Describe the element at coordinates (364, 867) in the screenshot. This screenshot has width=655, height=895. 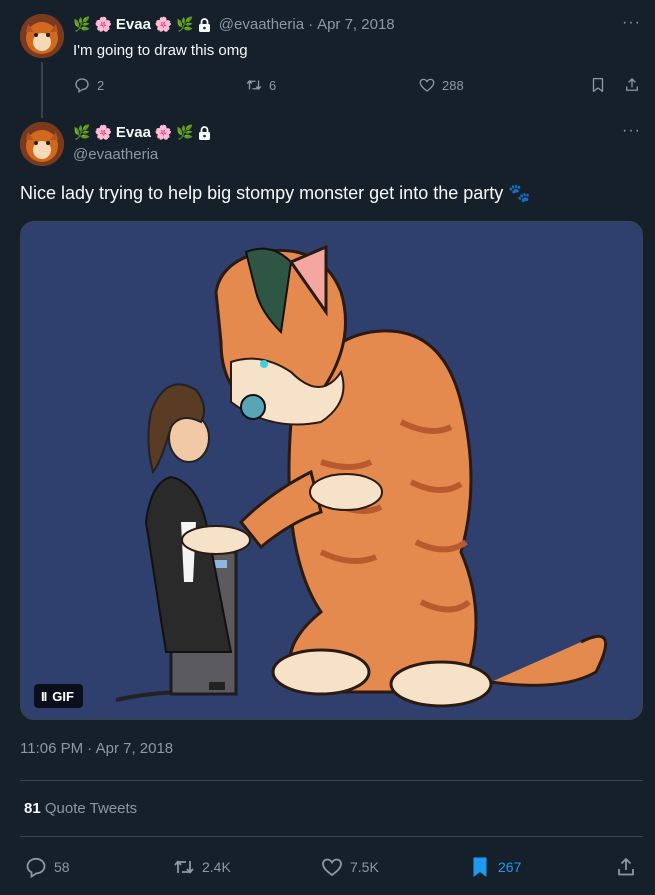
I see `like-count: 7.5K` at that location.